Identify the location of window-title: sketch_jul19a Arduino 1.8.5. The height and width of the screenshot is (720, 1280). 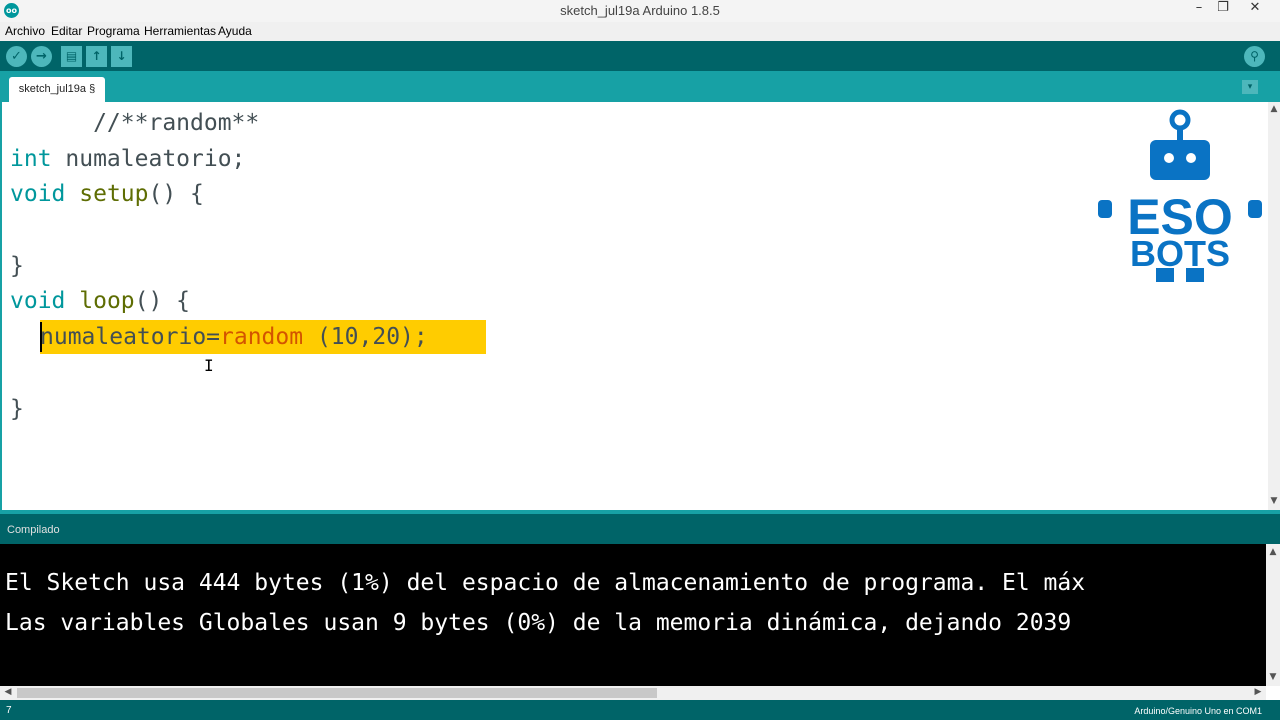
(640, 10).